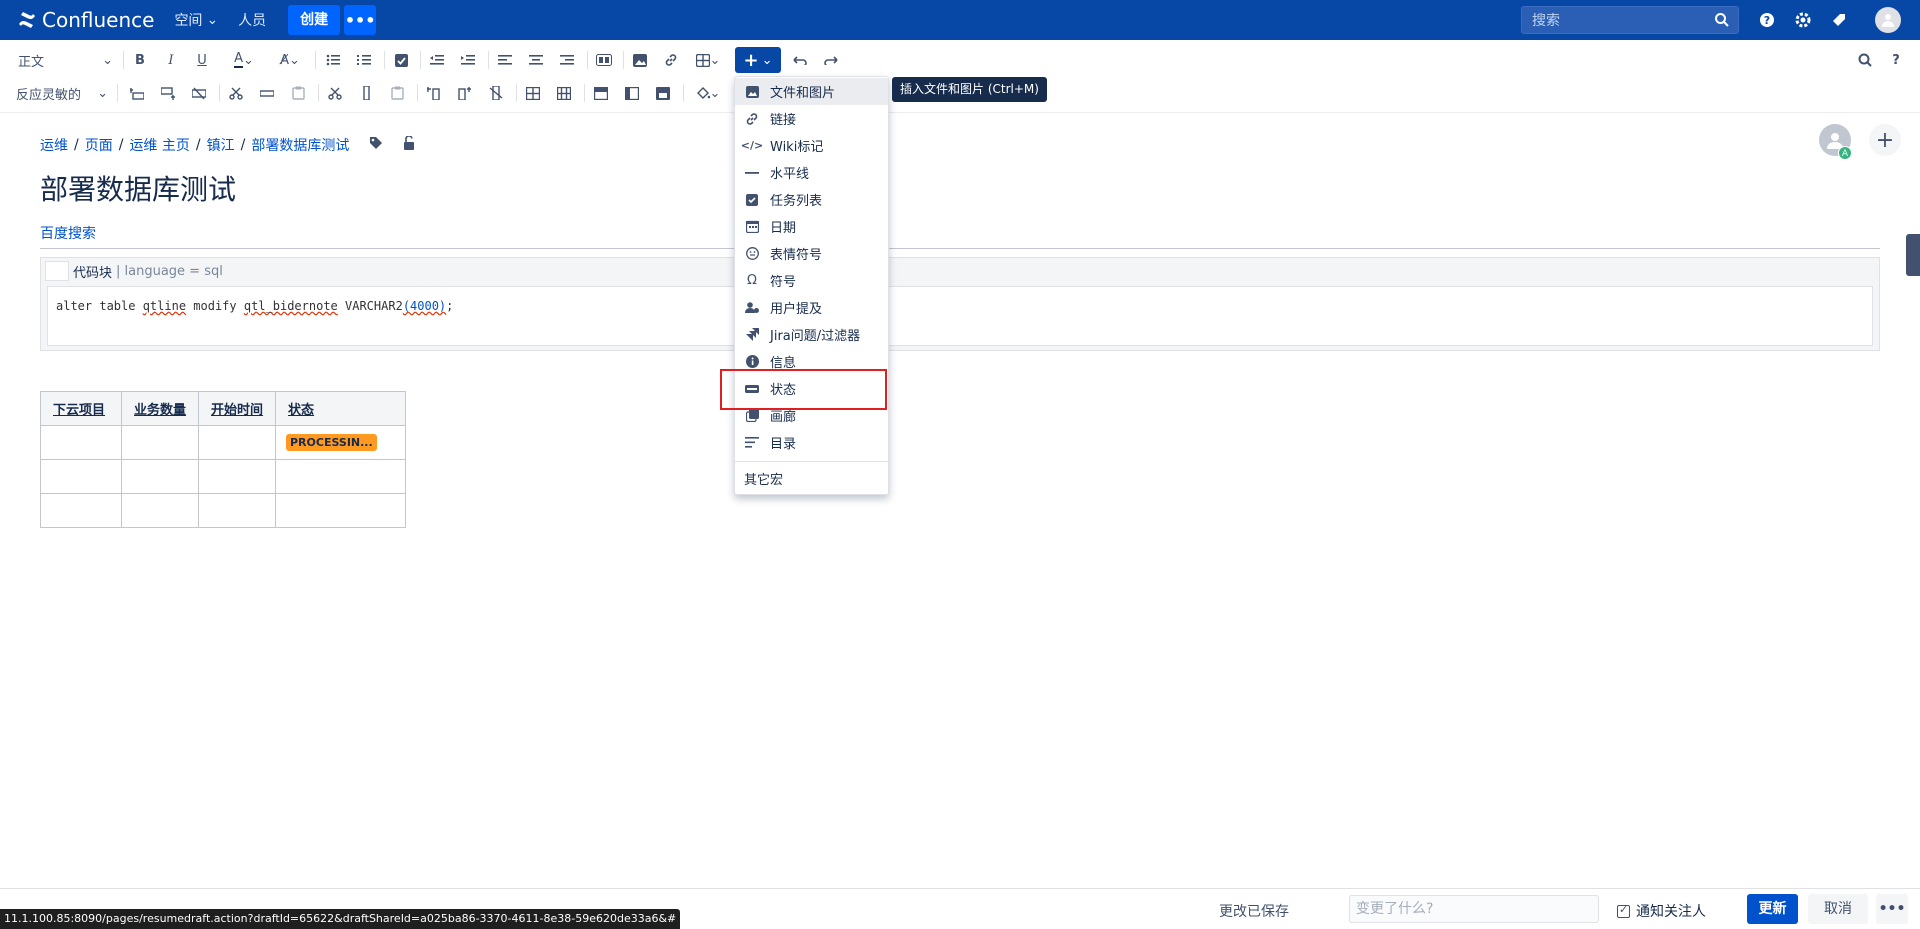  Describe the element at coordinates (564, 93) in the screenshot. I see `split-cells-button` at that location.